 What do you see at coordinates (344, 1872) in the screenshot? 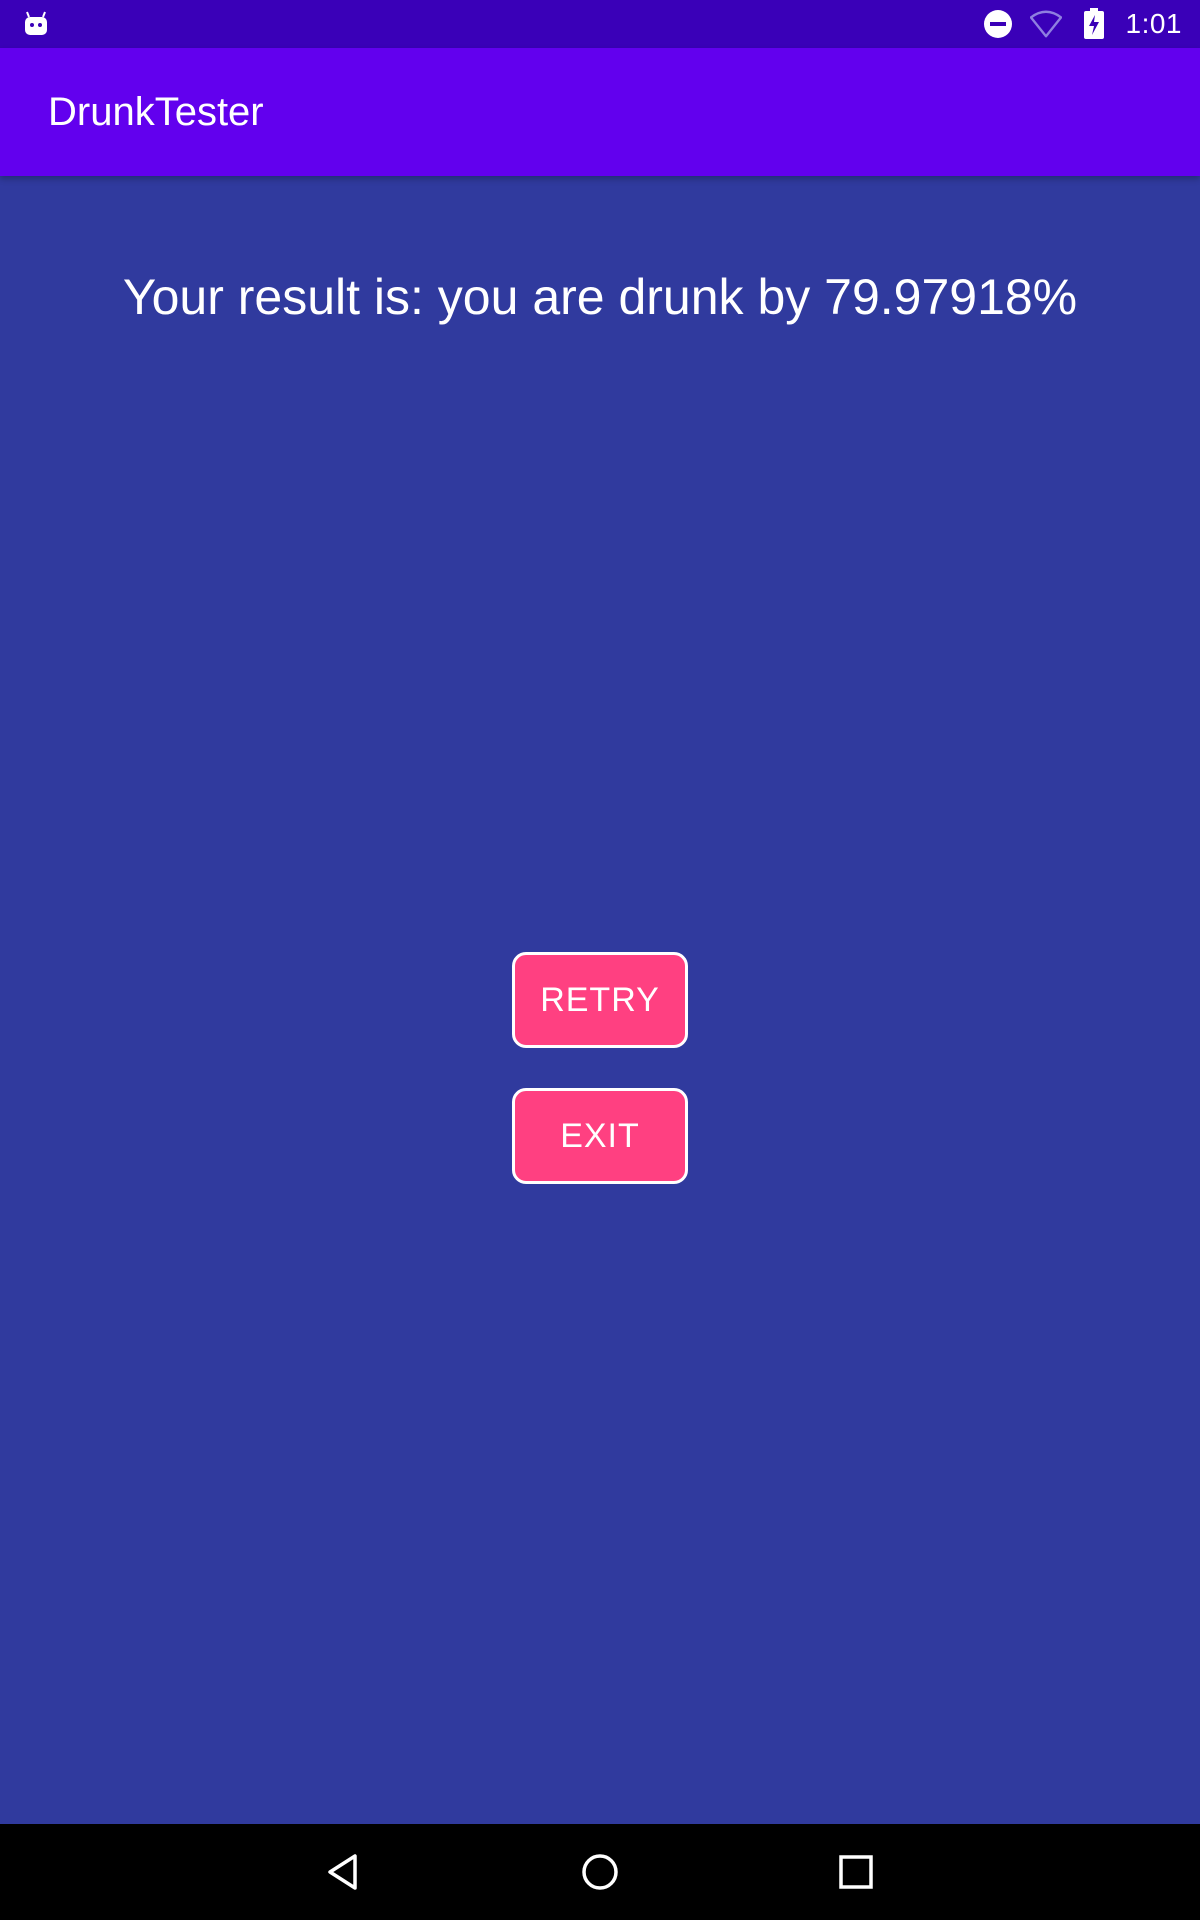
I see `back-icon` at bounding box center [344, 1872].